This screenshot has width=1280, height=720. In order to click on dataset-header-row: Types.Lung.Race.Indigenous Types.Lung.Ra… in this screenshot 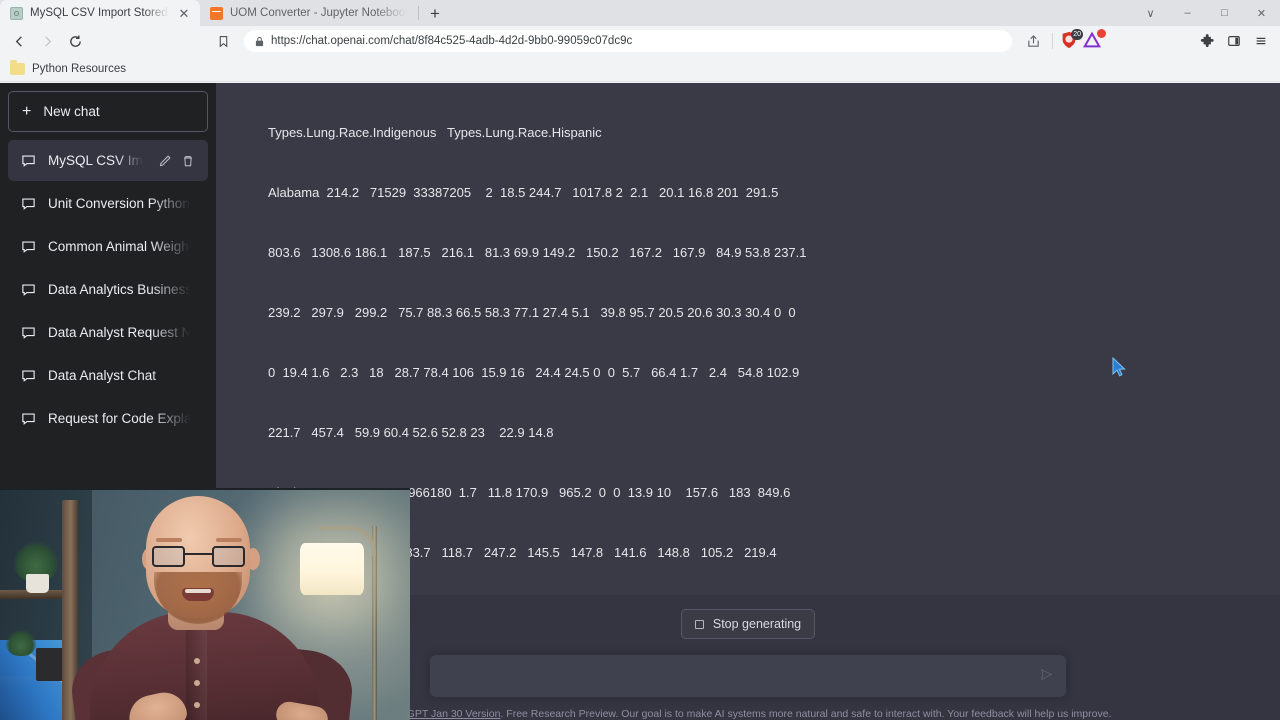, I will do `click(435, 132)`.